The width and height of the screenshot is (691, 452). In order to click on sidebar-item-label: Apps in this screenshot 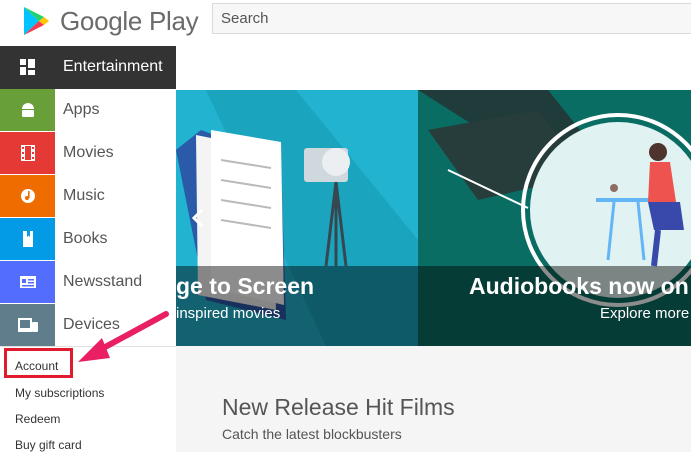, I will do `click(81, 109)`.